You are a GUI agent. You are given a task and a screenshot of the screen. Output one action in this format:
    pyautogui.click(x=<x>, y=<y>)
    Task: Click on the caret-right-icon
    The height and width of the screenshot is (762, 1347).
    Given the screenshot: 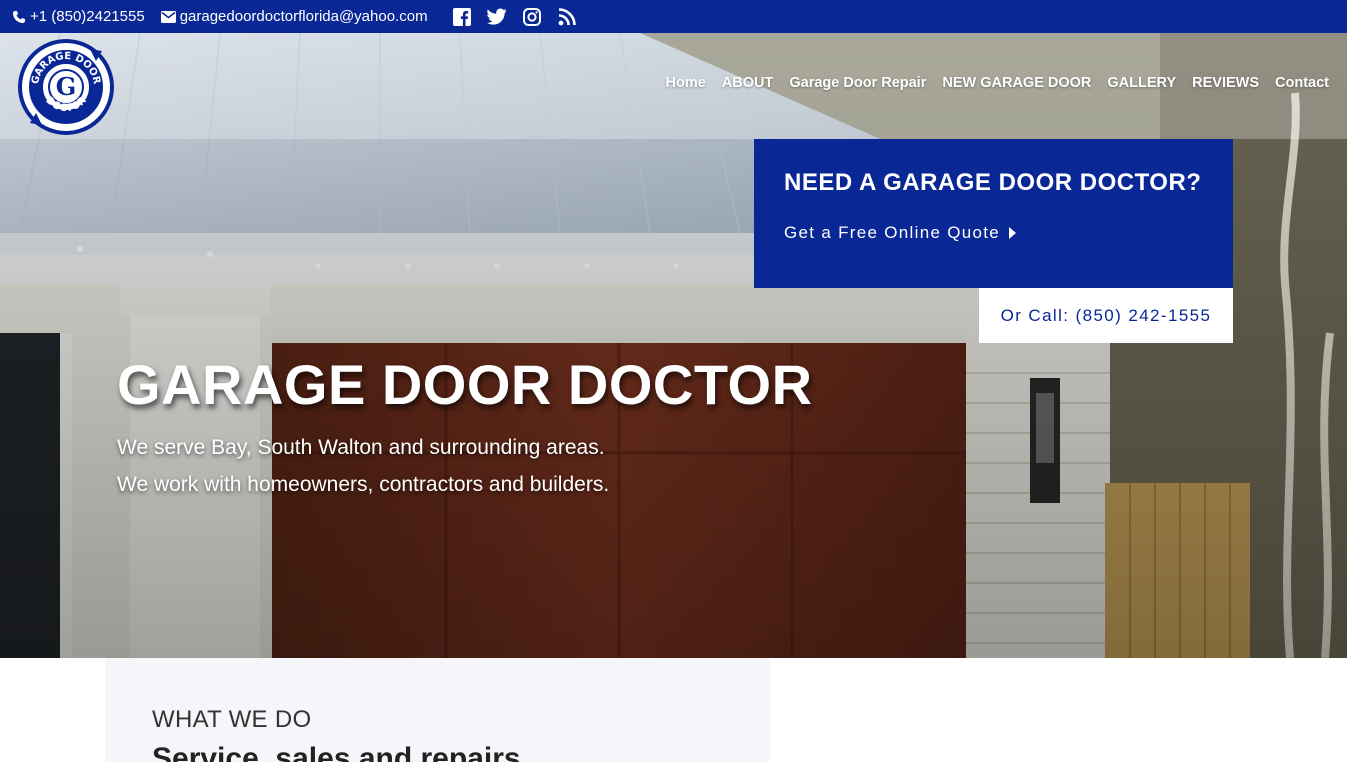 What is the action you would take?
    pyautogui.click(x=1013, y=233)
    